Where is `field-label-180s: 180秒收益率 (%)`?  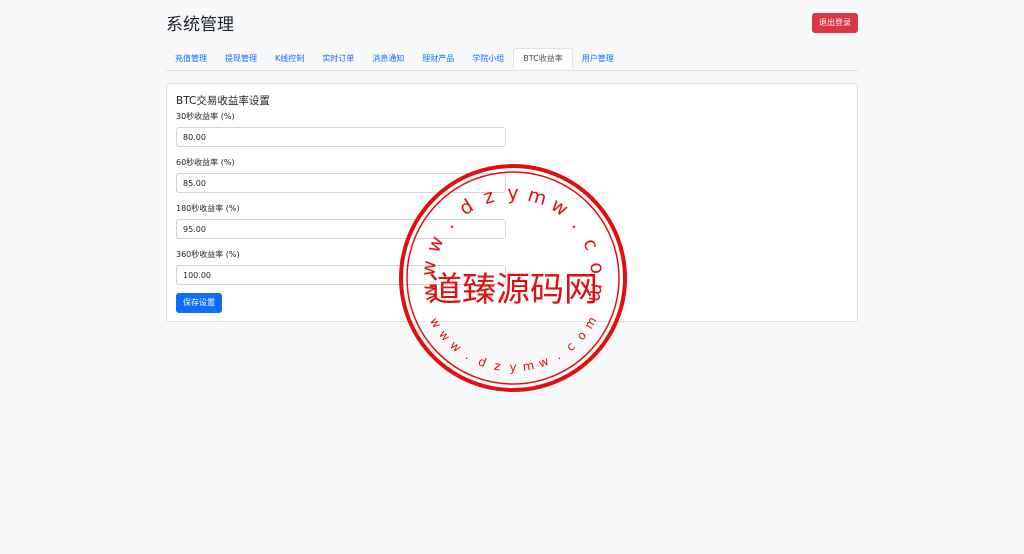 field-label-180s: 180秒收益率 (%) is located at coordinates (208, 208).